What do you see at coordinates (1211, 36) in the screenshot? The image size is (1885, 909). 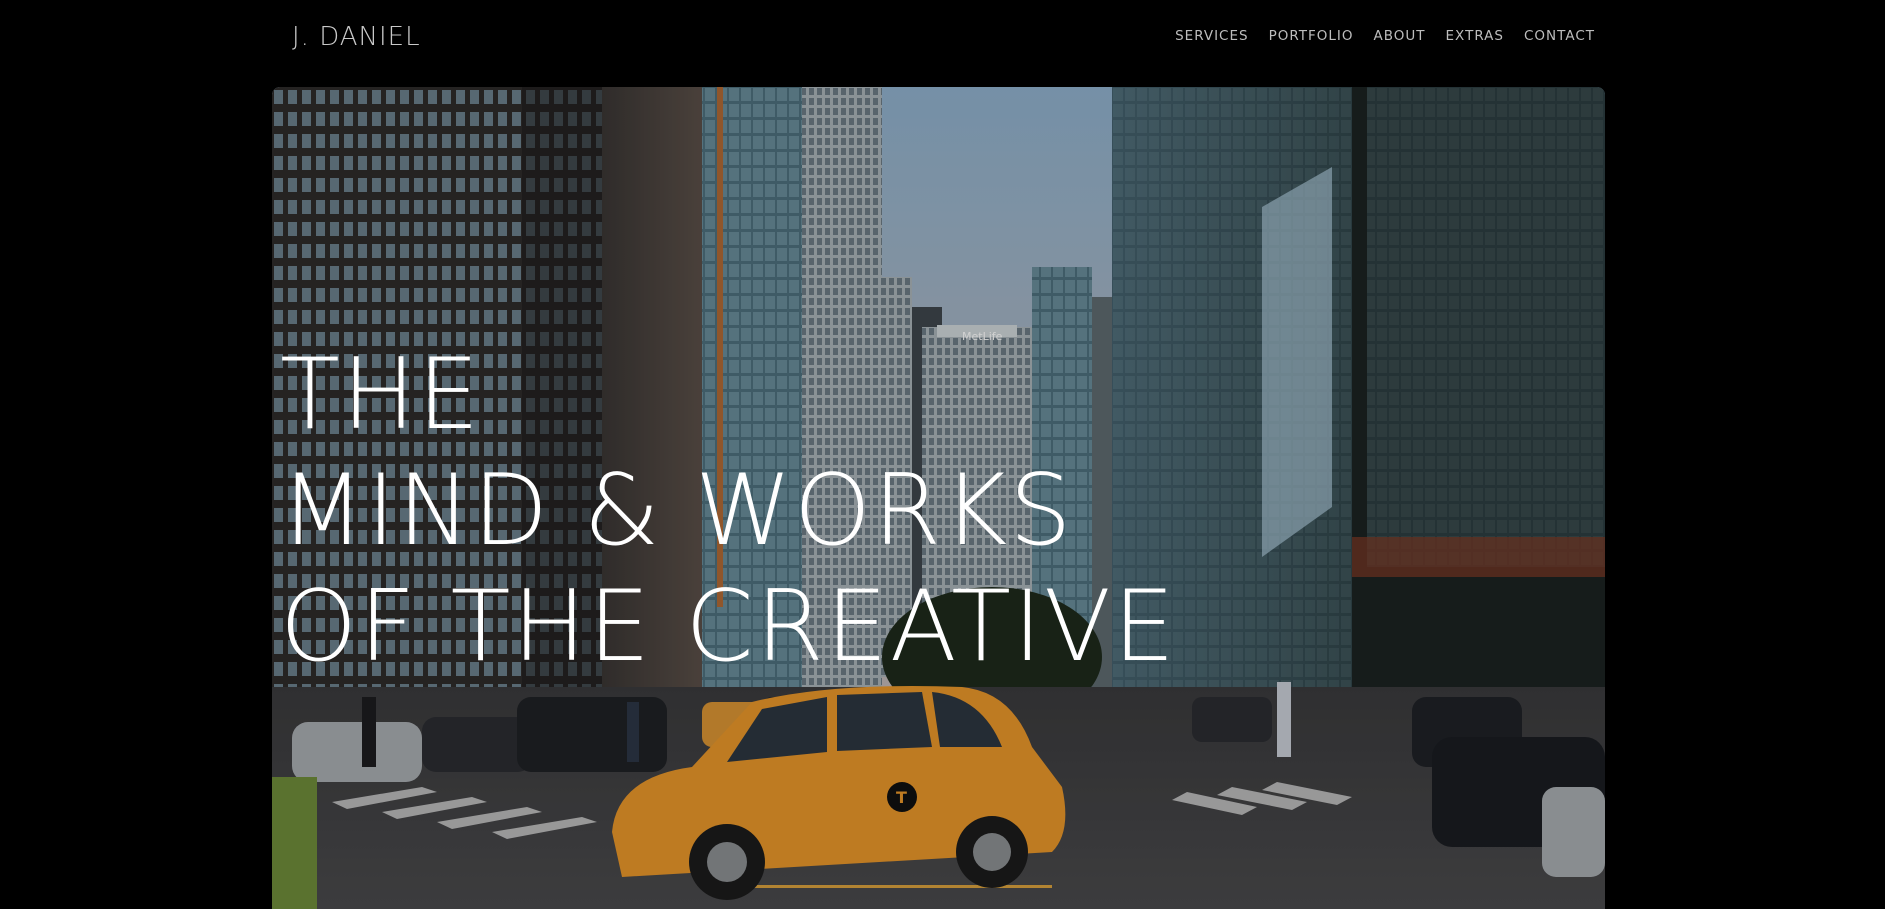 I see `nav-services: SERVICES` at bounding box center [1211, 36].